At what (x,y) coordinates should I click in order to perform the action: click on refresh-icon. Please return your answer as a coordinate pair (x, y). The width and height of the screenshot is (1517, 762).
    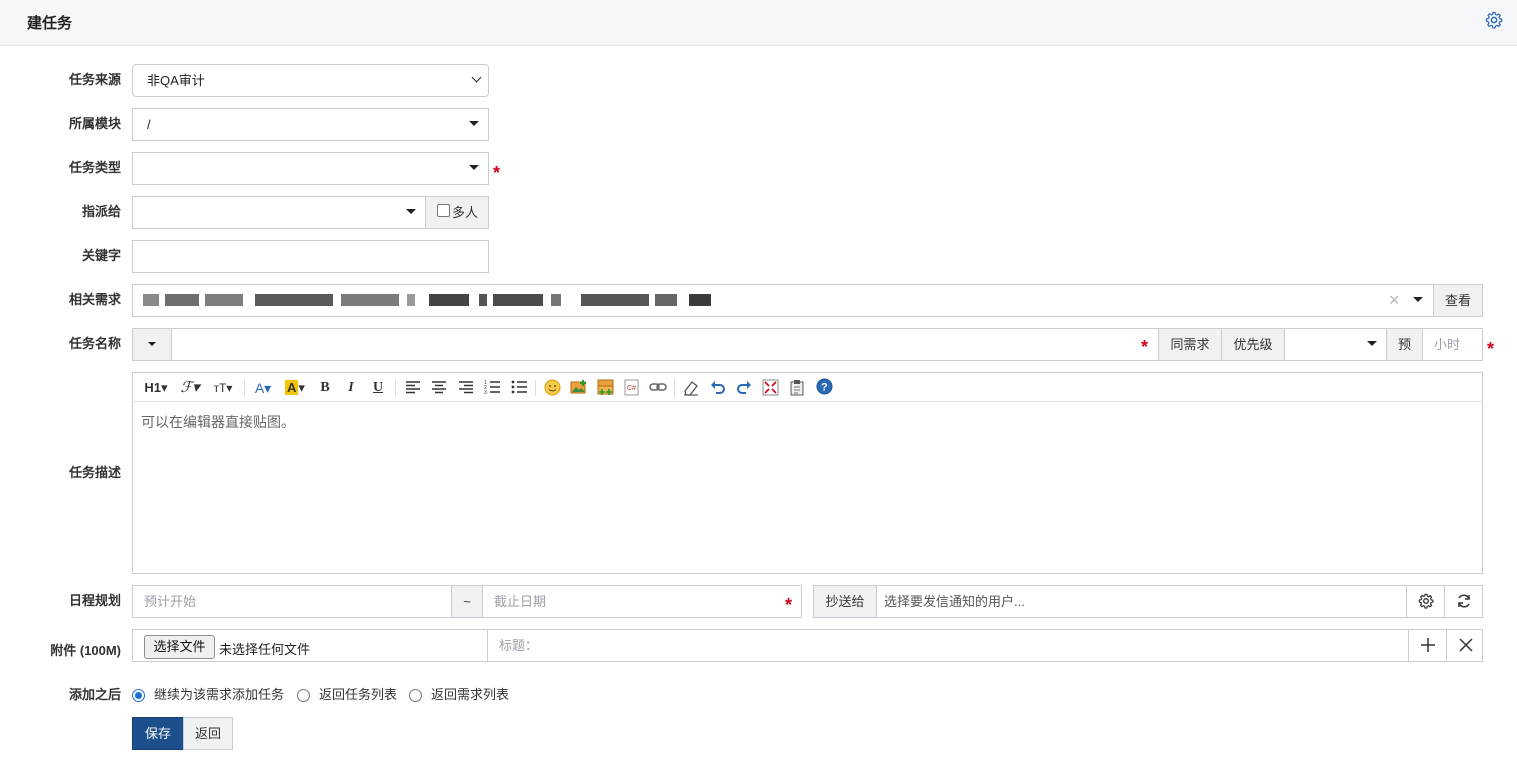
    Looking at the image, I should click on (1464, 601).